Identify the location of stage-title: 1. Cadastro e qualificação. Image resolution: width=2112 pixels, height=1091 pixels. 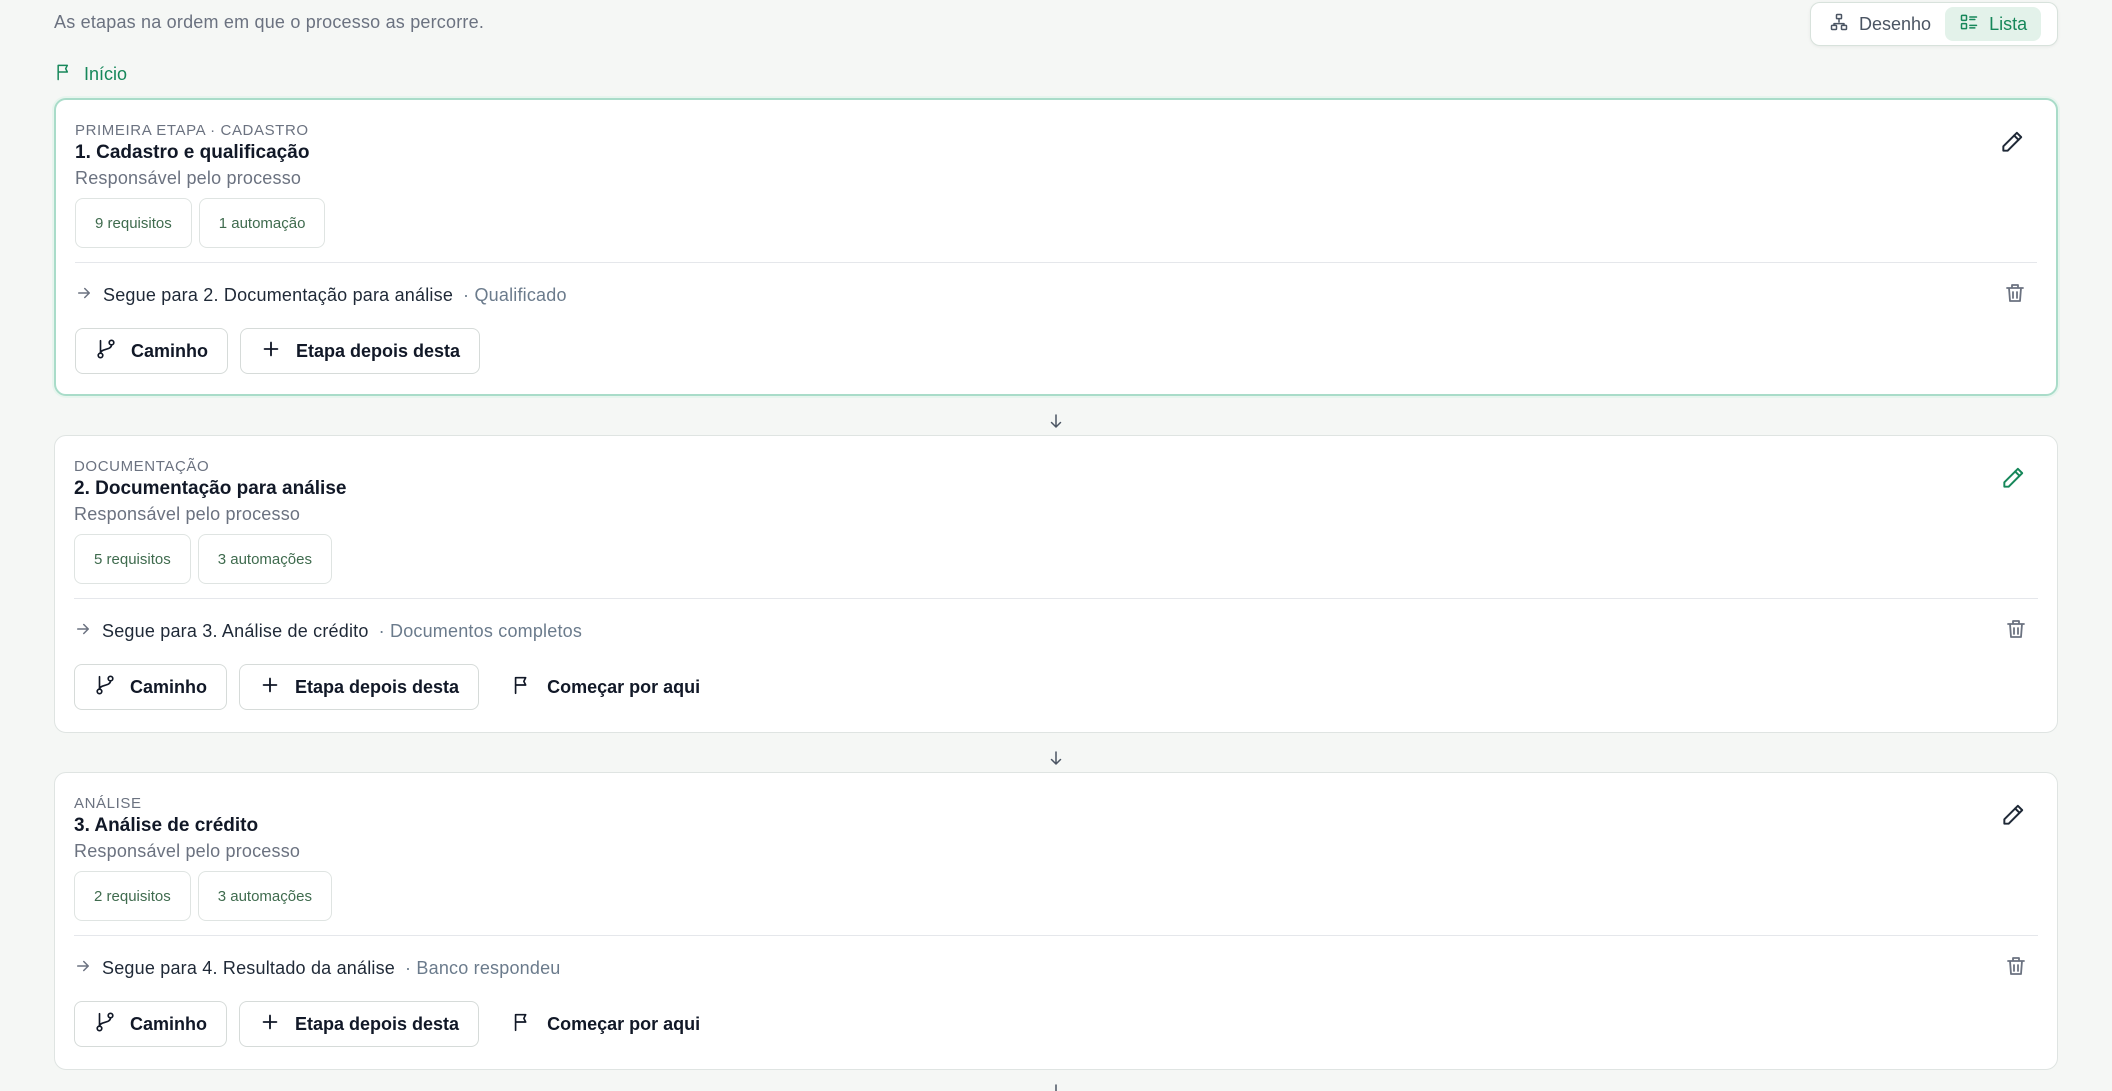
(192, 152).